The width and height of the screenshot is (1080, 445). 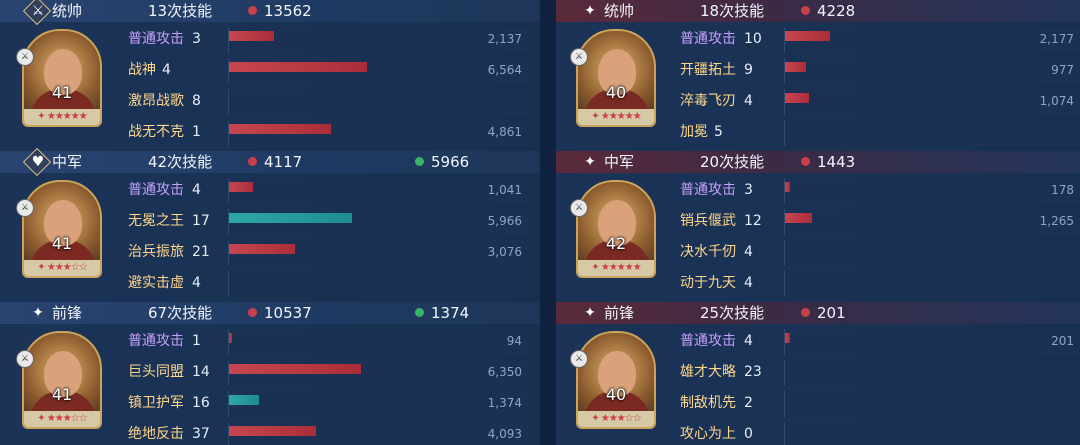 I want to click on skill-name: 雄才大略, so click(x=708, y=372).